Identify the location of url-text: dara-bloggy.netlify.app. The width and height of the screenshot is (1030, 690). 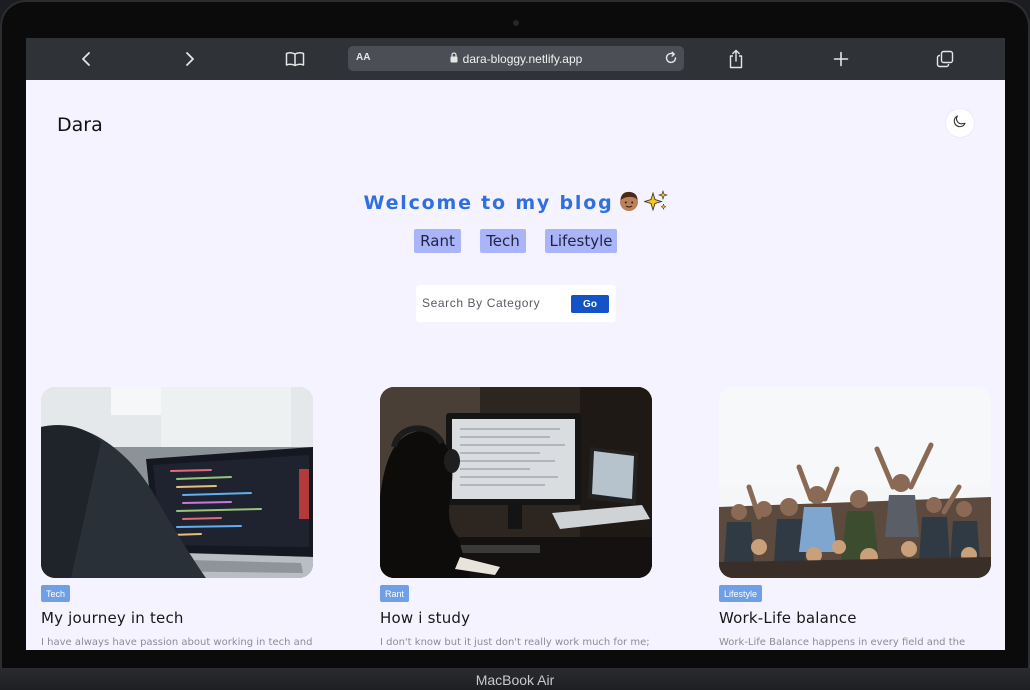
(522, 58).